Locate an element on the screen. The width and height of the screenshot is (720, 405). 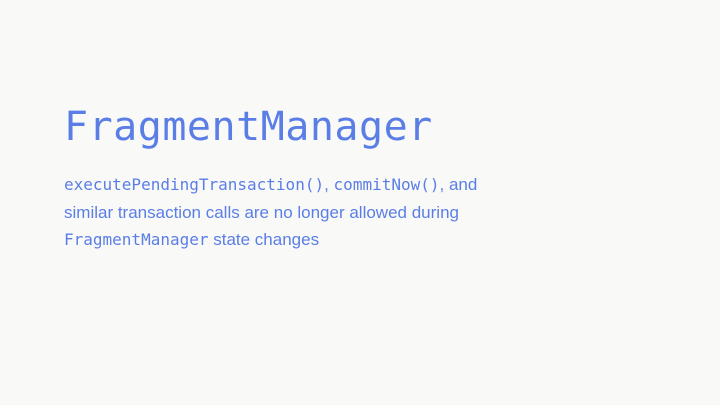
slide-title: FragmentManager is located at coordinates (248, 127).